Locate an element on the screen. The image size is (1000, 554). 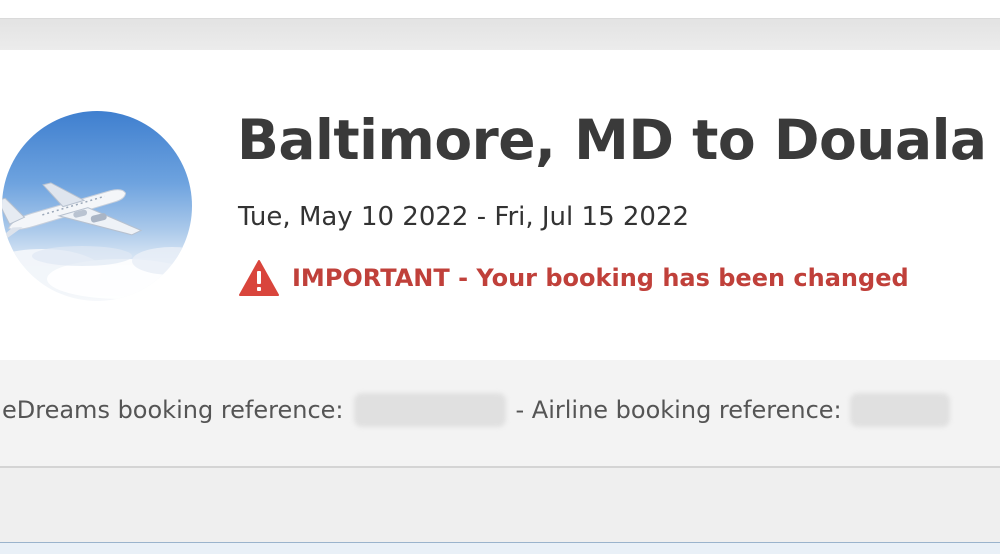
lower-panel is located at coordinates (500, 505).